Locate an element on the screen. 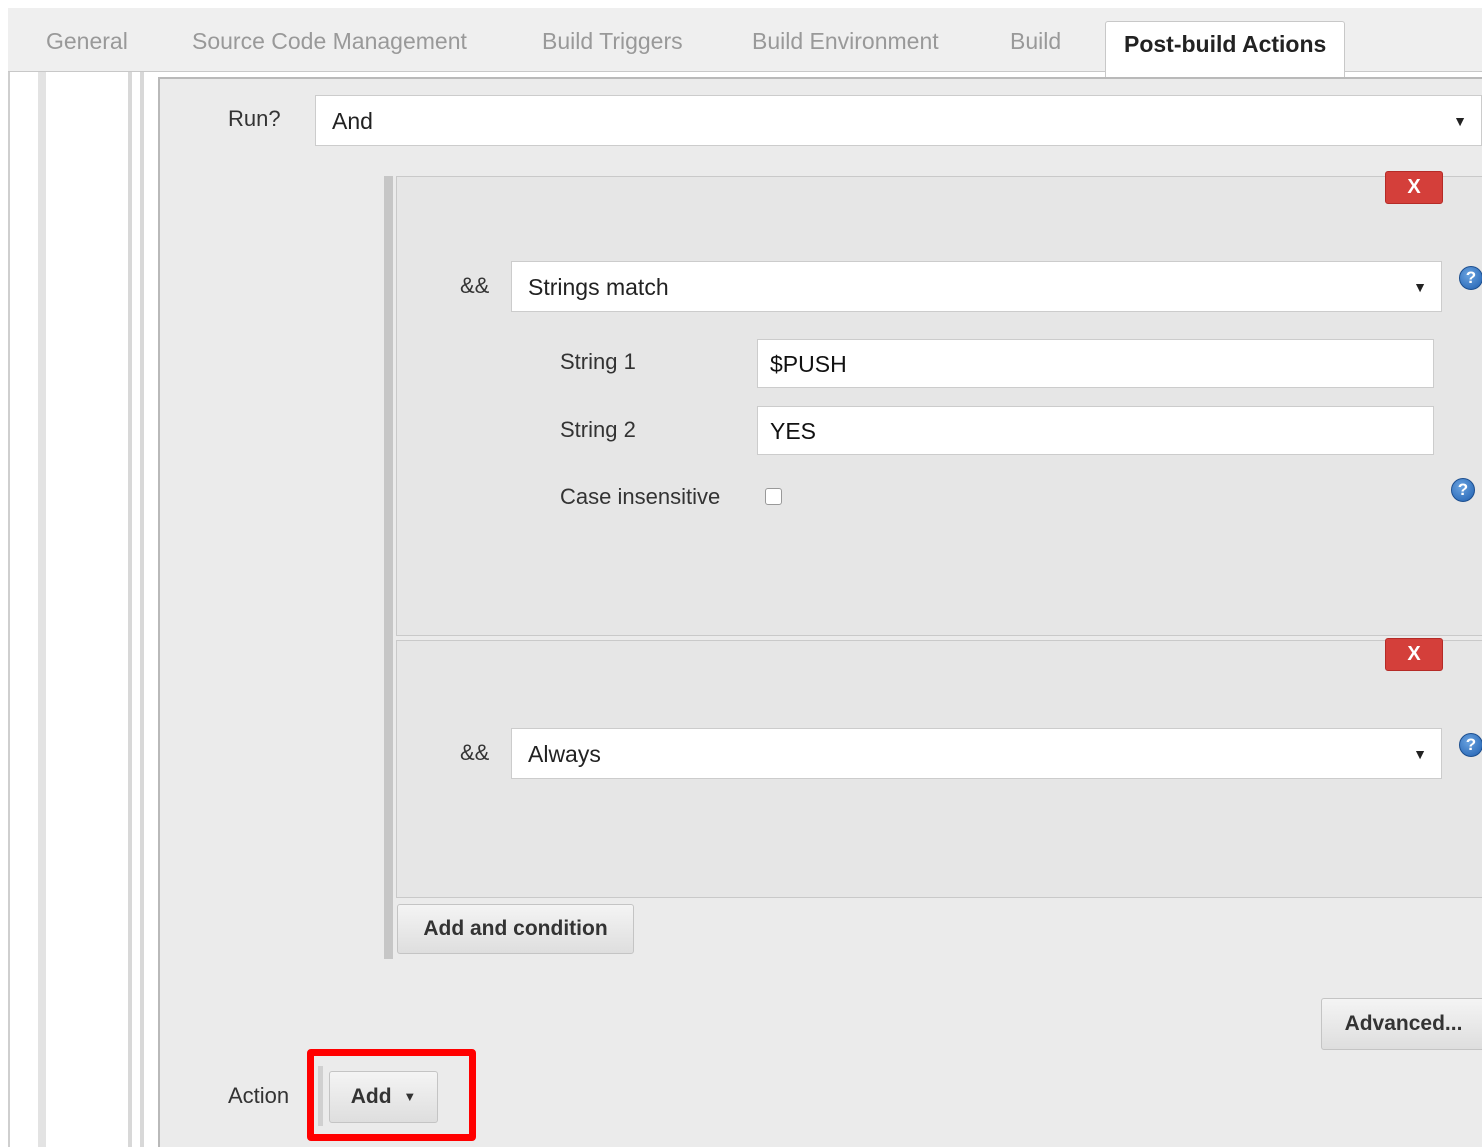 This screenshot has height=1147, width=1482. tab-build-triggers: Build Triggers is located at coordinates (612, 44).